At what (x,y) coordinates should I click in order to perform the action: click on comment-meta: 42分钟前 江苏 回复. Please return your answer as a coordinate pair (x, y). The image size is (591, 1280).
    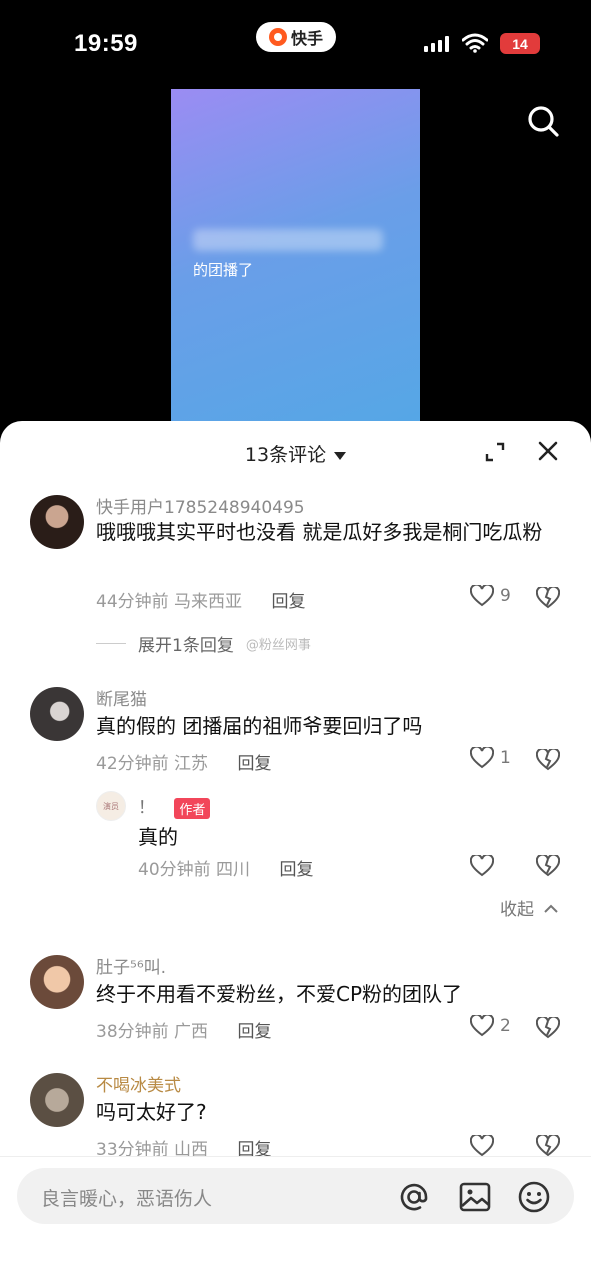
    Looking at the image, I should click on (183, 761).